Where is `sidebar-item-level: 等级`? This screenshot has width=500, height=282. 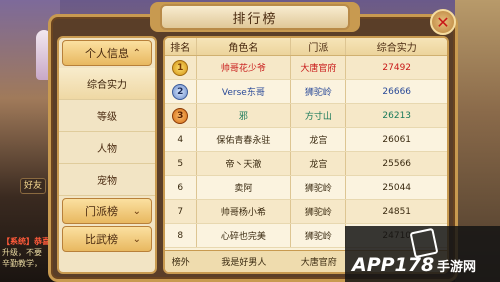 sidebar-item-level: 等级 is located at coordinates (107, 116).